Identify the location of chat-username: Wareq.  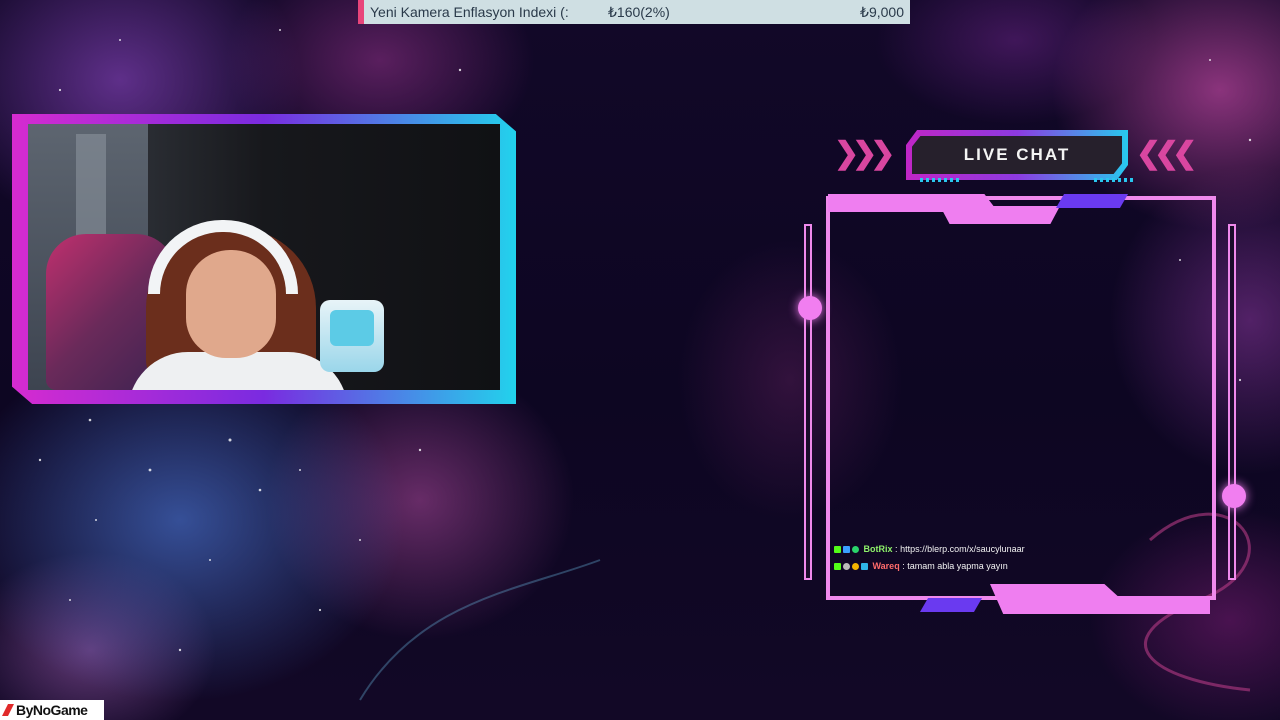
(886, 566).